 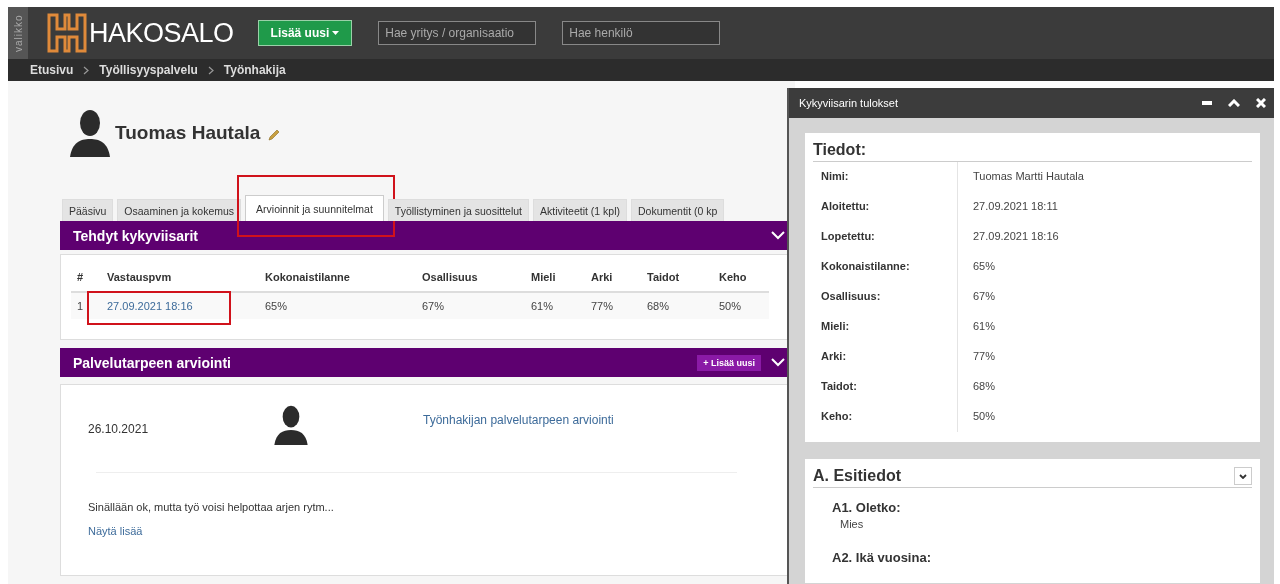 What do you see at coordinates (984, 266) in the screenshot?
I see `field-value: 65%` at bounding box center [984, 266].